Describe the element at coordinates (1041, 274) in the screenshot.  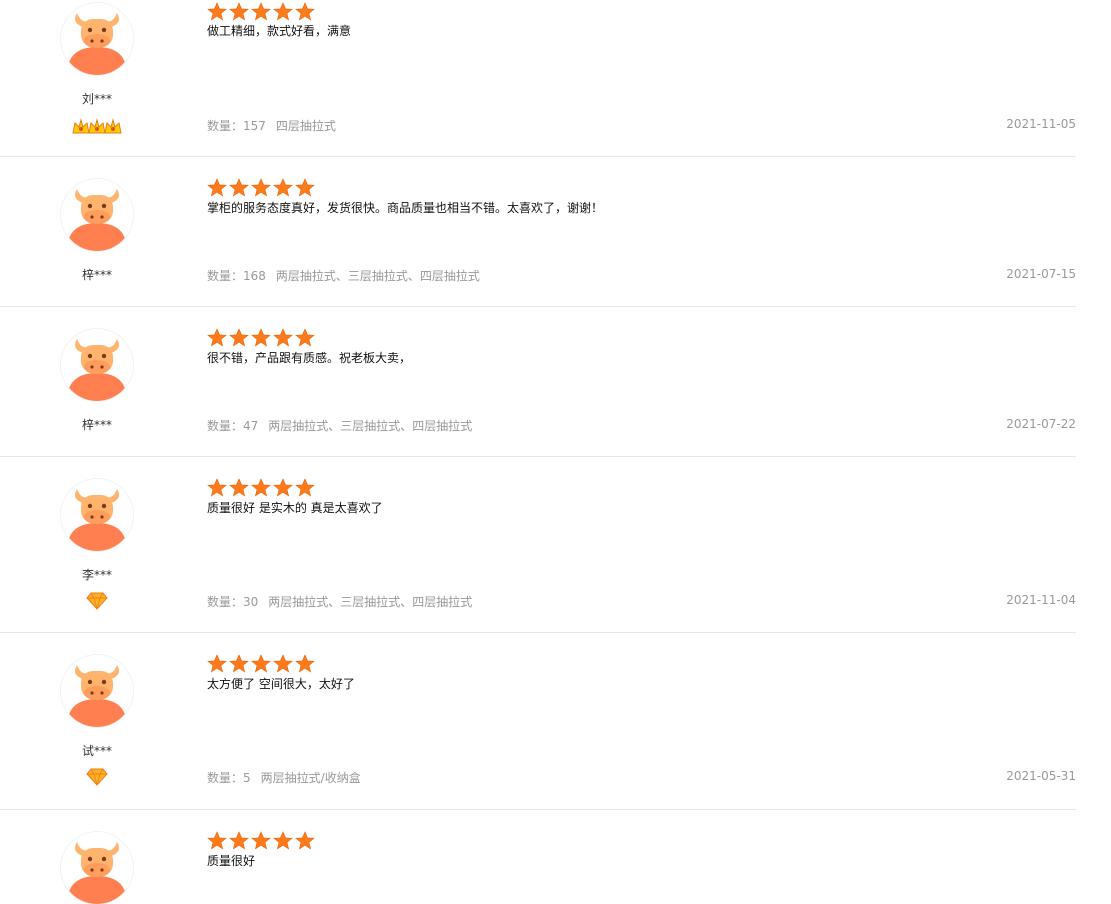
I see `review-date: 2021-07-15` at that location.